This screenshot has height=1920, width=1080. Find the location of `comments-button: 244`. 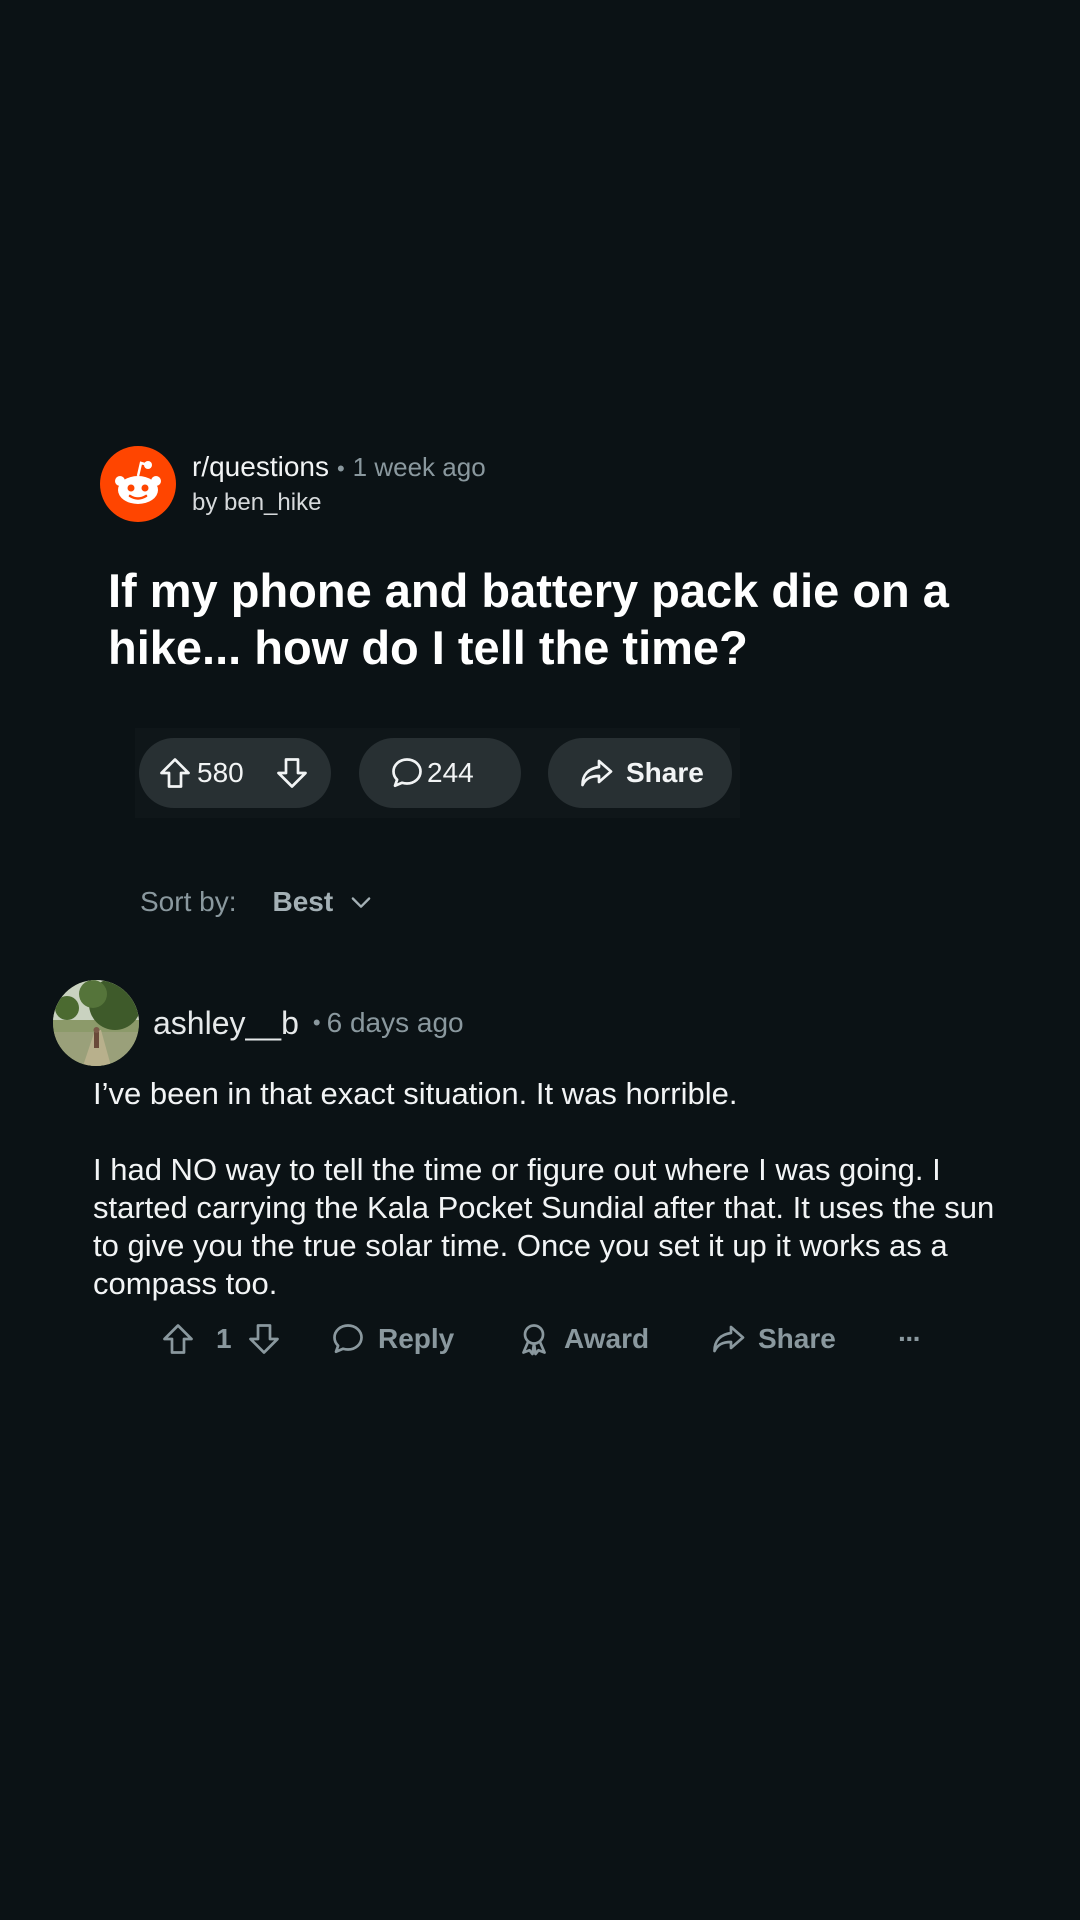

comments-button: 244 is located at coordinates (440, 773).